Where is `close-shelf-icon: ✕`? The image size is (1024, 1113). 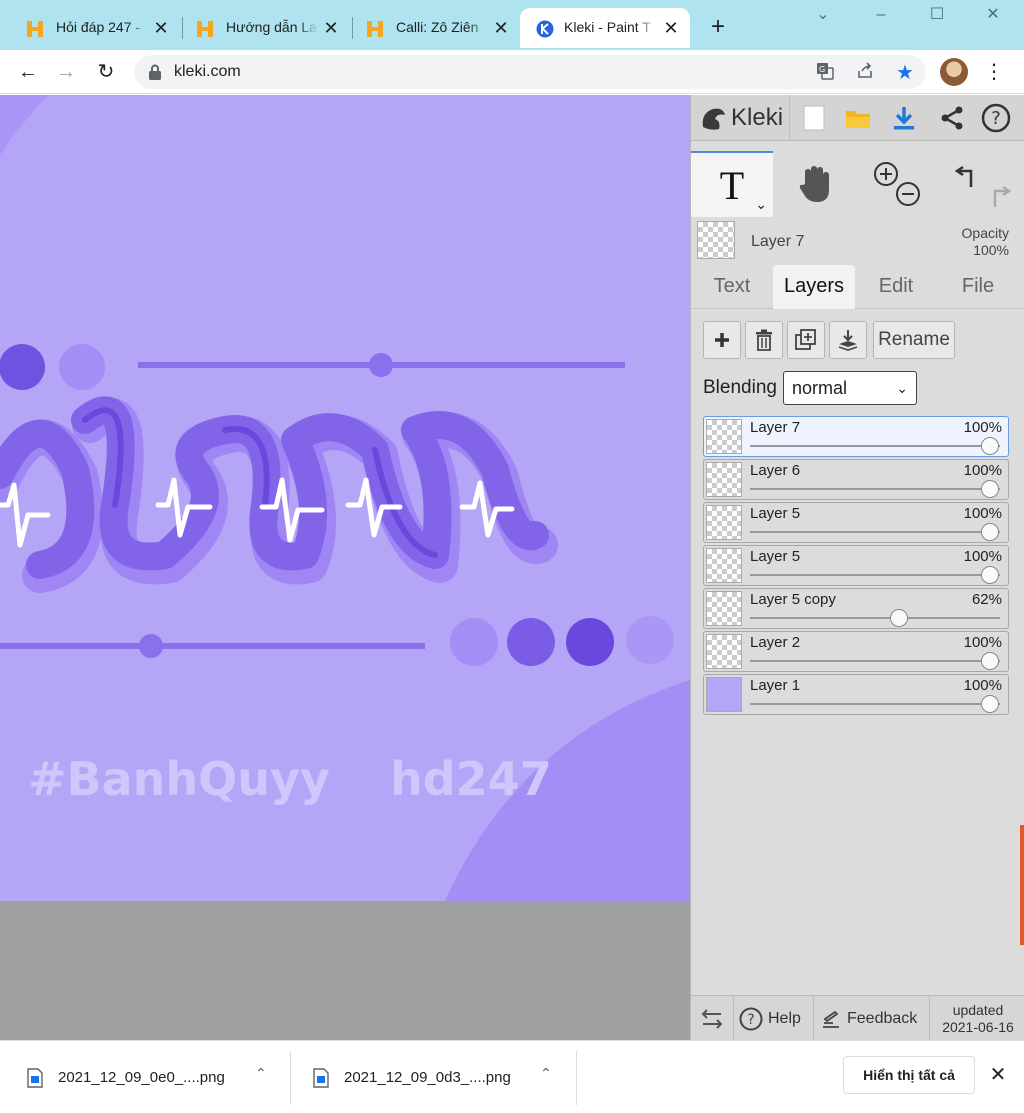 close-shelf-icon: ✕ is located at coordinates (998, 1075).